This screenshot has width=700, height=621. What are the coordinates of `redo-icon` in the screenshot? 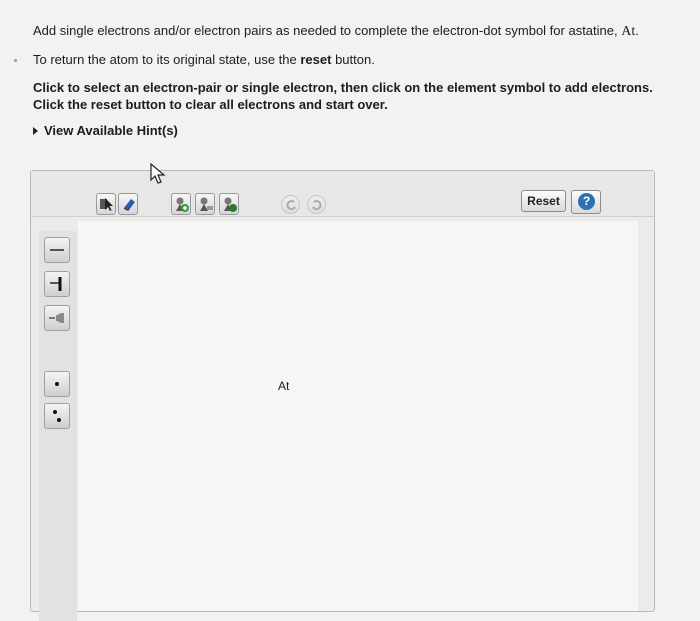 It's located at (316, 204).